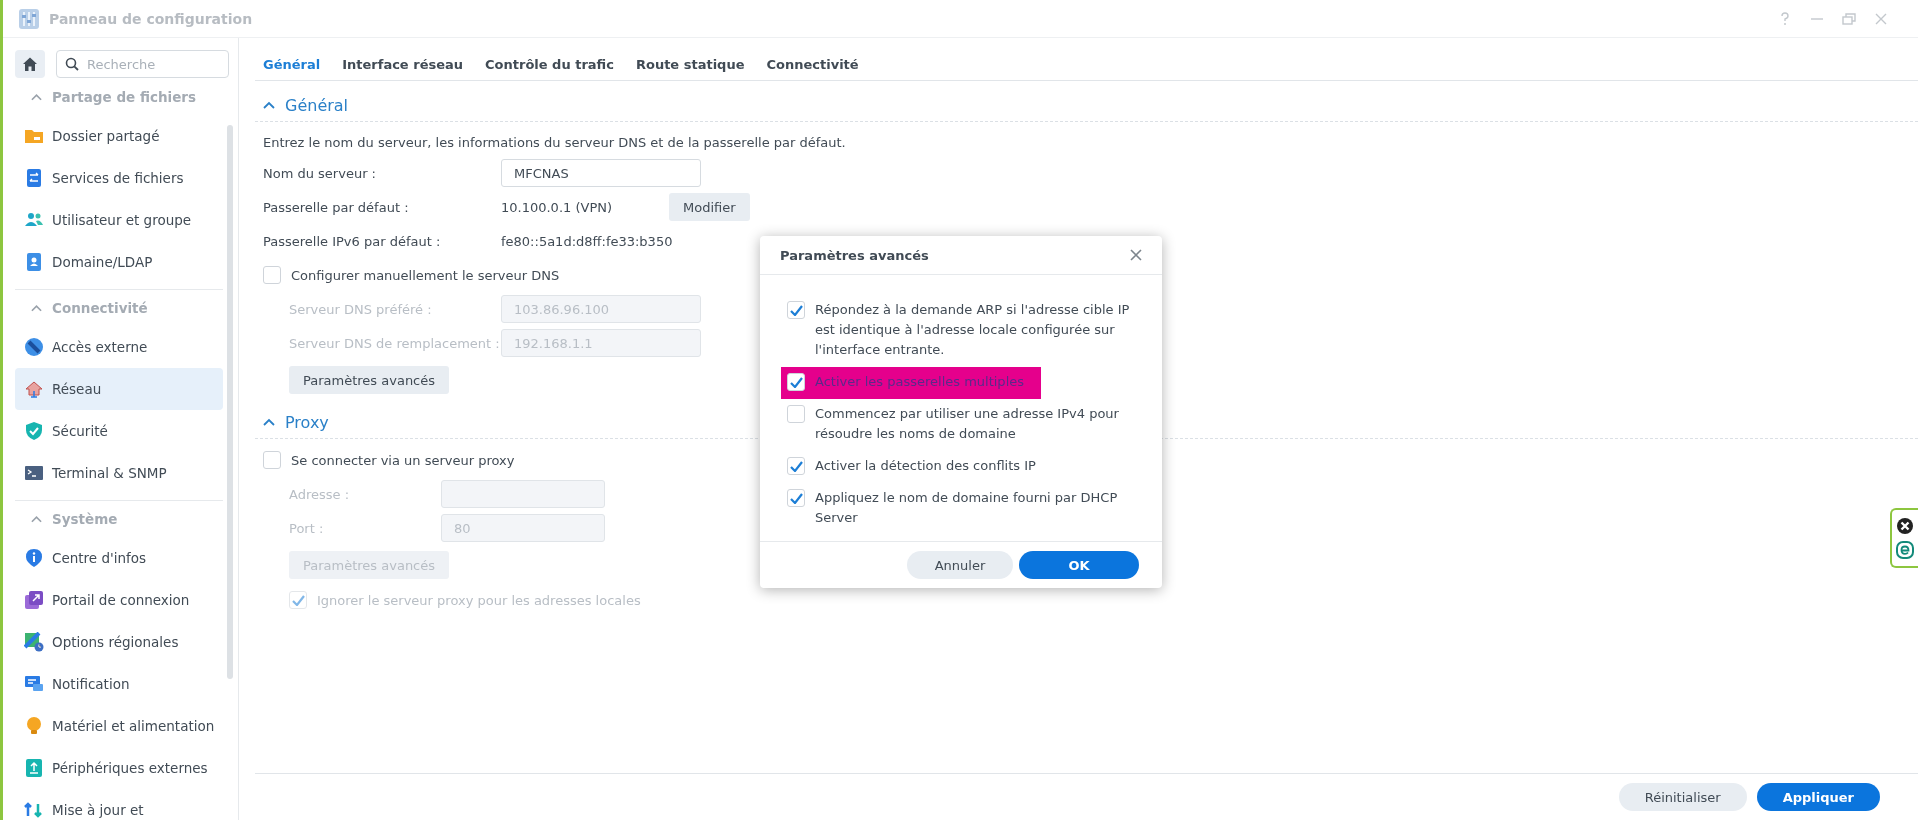  I want to click on shield-icon, so click(34, 431).